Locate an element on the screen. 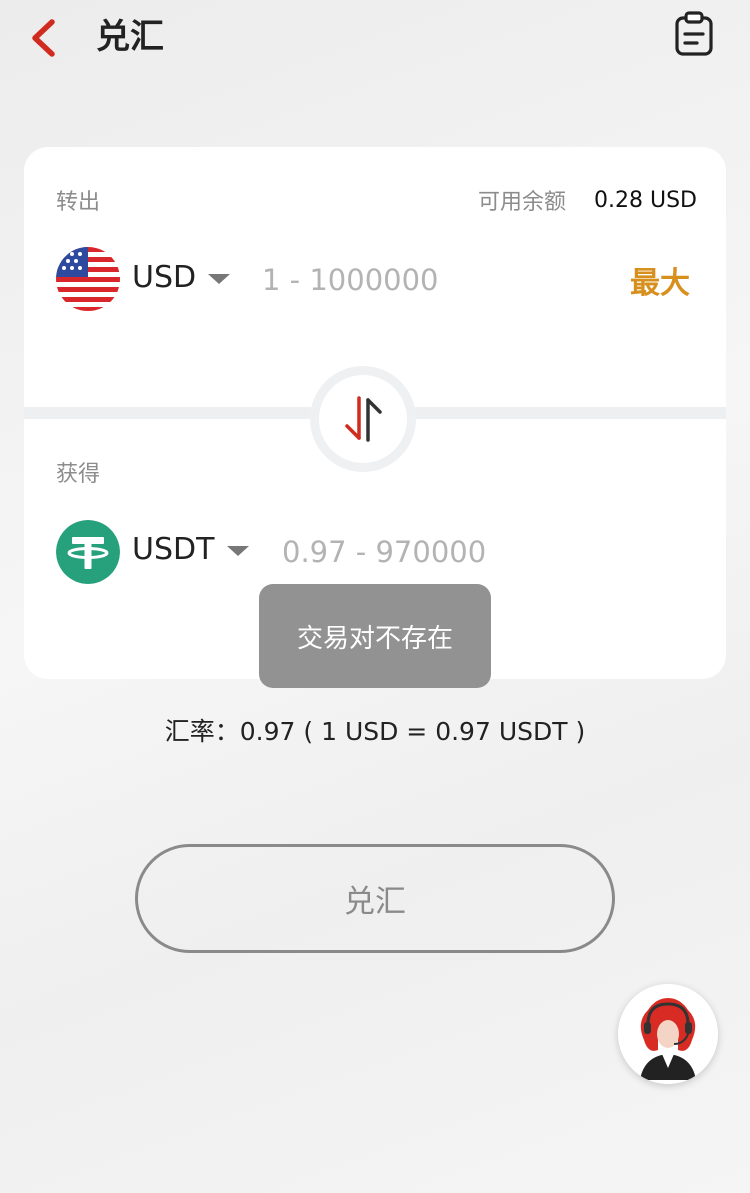 The image size is (750, 1193). error-toast: 交易对不存在 is located at coordinates (375, 636).